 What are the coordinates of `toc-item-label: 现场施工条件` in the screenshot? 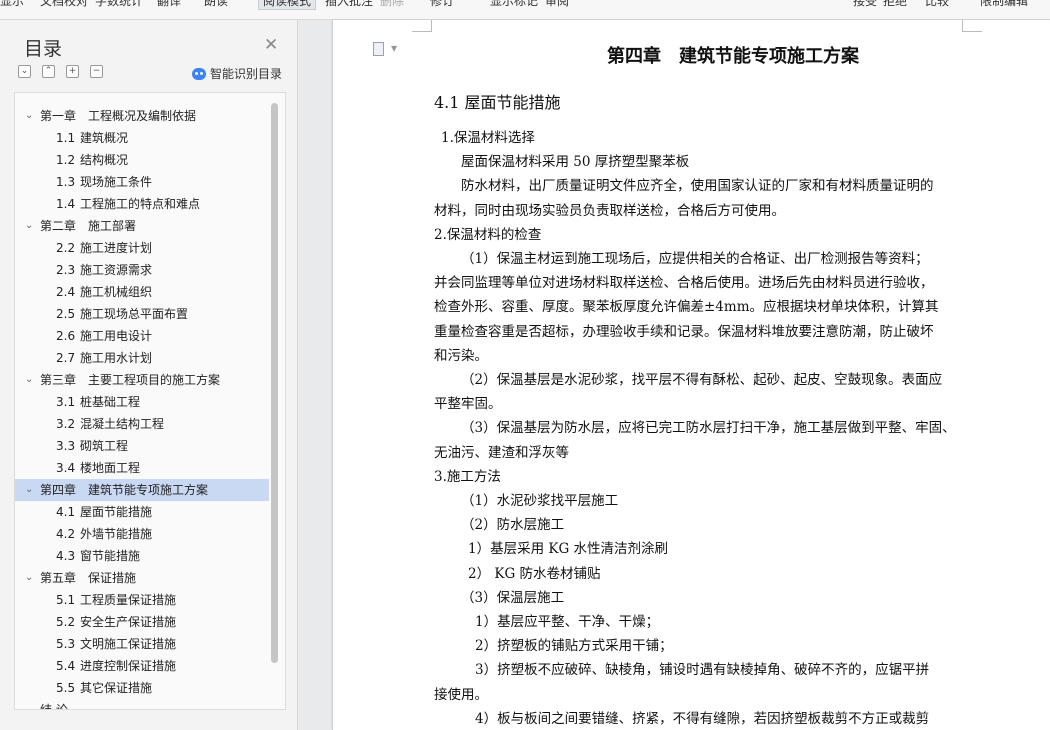 It's located at (116, 182).